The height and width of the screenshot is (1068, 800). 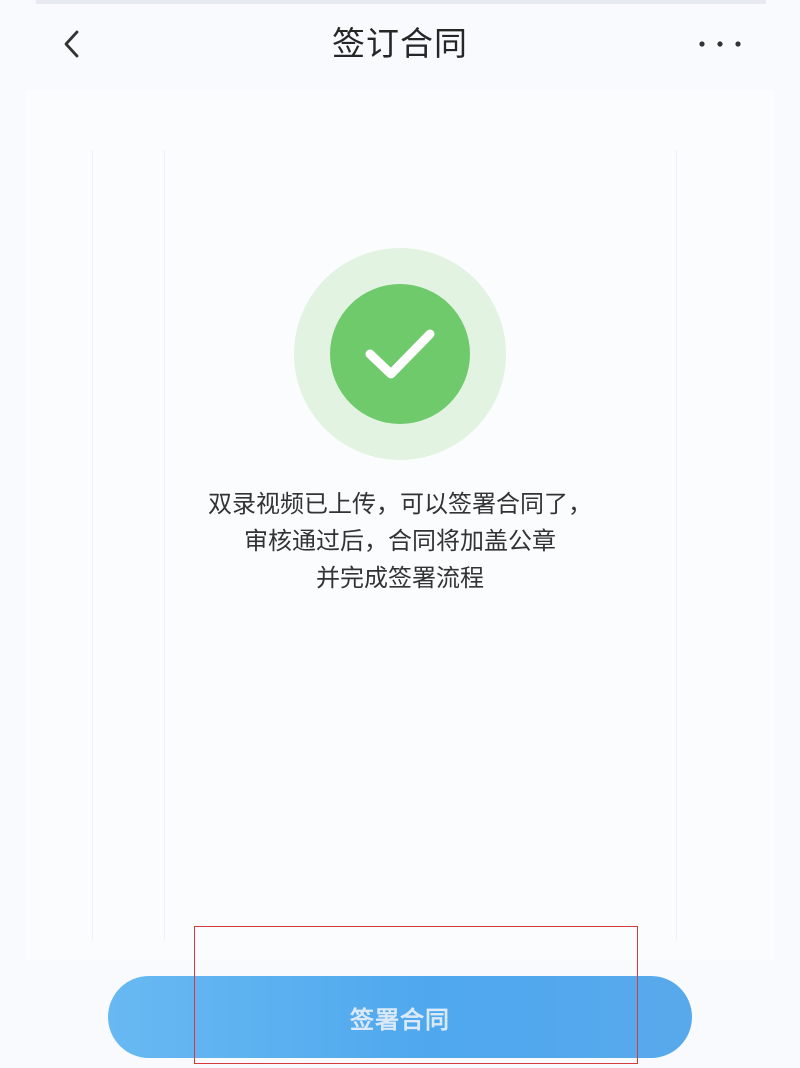 I want to click on more-button, so click(x=720, y=44).